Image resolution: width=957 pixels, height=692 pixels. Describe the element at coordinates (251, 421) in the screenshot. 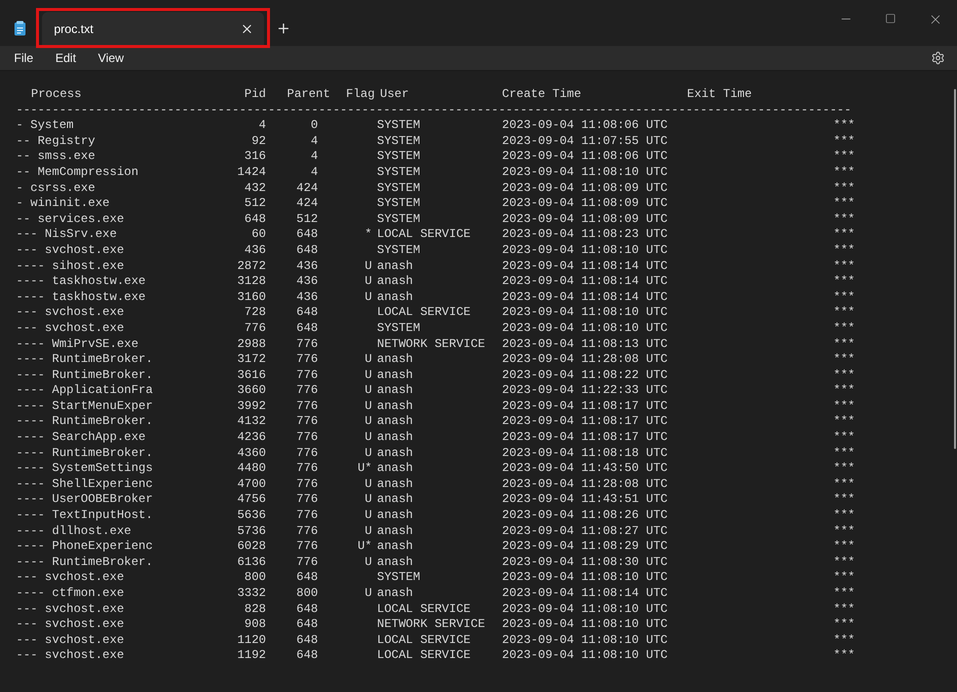

I see `pid-value: 4132` at that location.